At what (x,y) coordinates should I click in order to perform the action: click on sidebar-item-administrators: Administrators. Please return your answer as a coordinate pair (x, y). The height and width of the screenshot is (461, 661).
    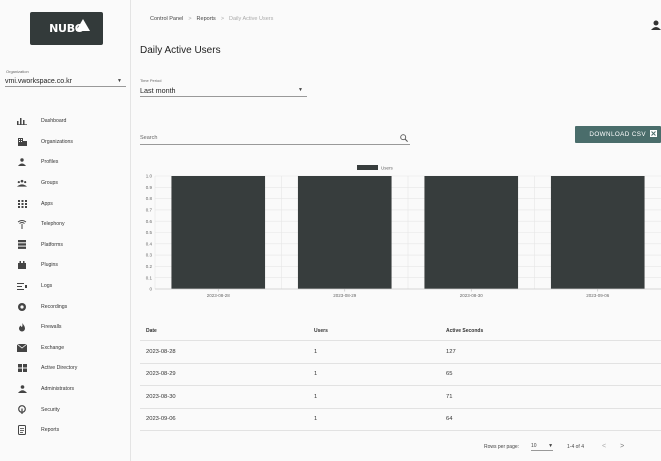
    Looking at the image, I should click on (65, 389).